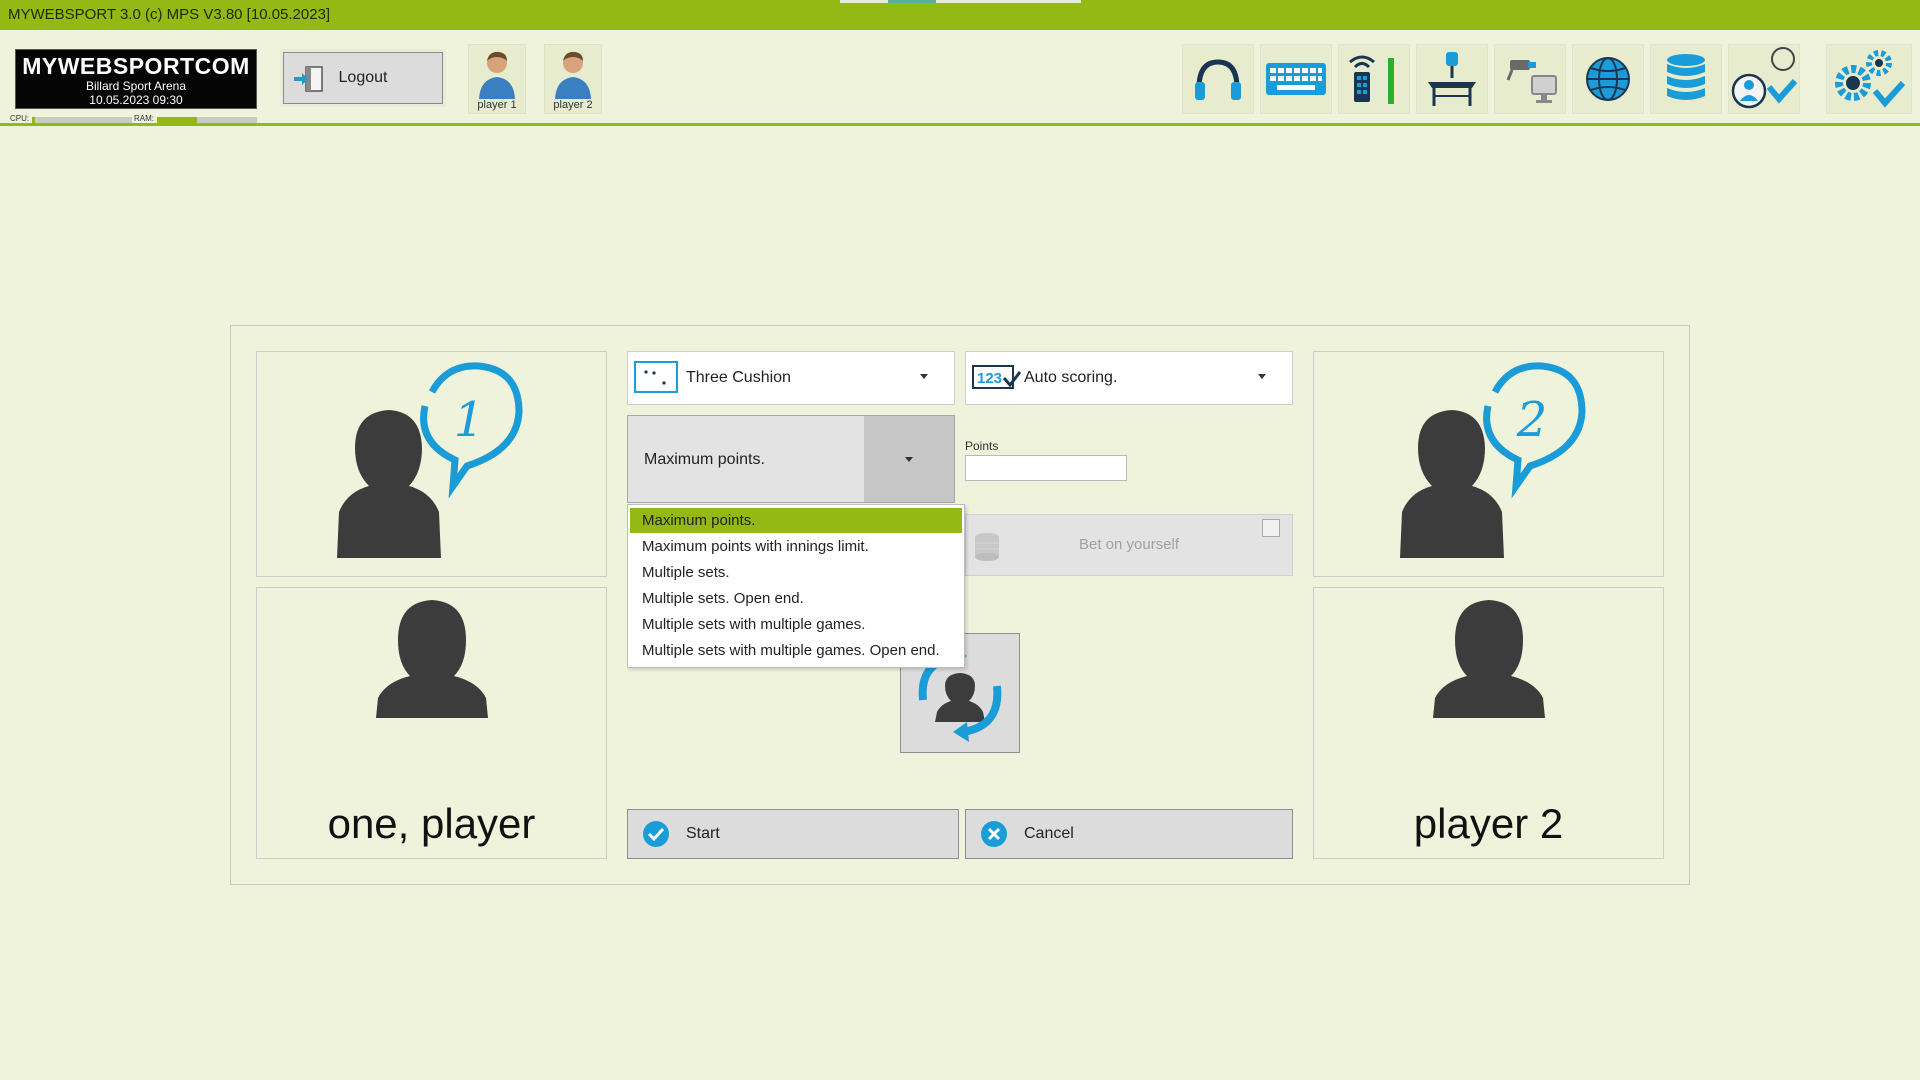 The height and width of the screenshot is (1080, 1920). Describe the element at coordinates (912, 1) in the screenshot. I see `title-tab-marker-active` at that location.